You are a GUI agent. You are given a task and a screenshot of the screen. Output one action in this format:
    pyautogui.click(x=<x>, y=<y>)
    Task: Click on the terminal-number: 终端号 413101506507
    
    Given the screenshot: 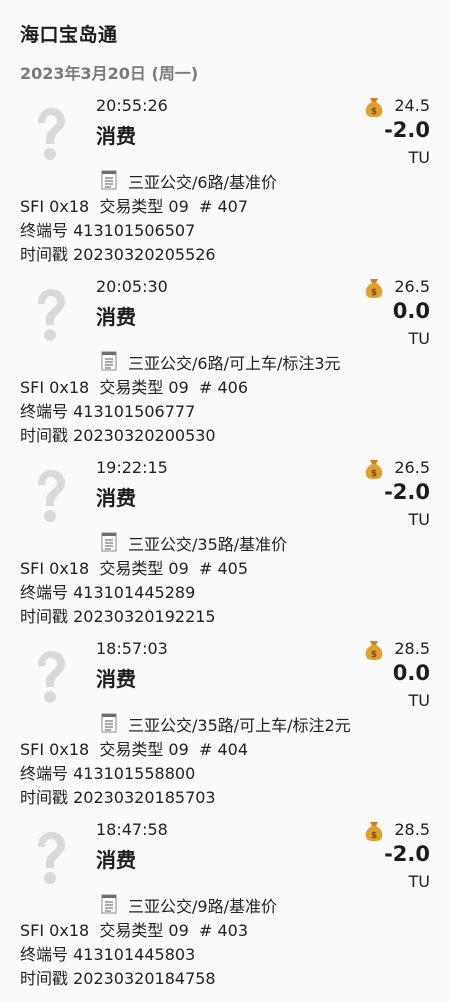 What is the action you would take?
    pyautogui.click(x=108, y=230)
    